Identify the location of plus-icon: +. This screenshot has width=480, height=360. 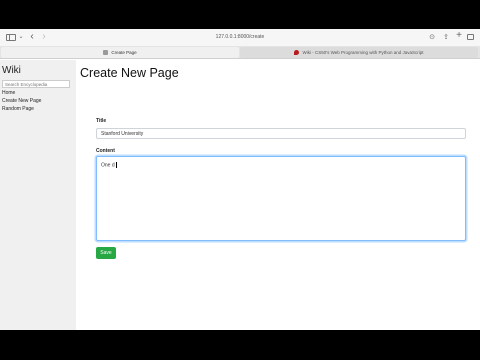
(459, 36).